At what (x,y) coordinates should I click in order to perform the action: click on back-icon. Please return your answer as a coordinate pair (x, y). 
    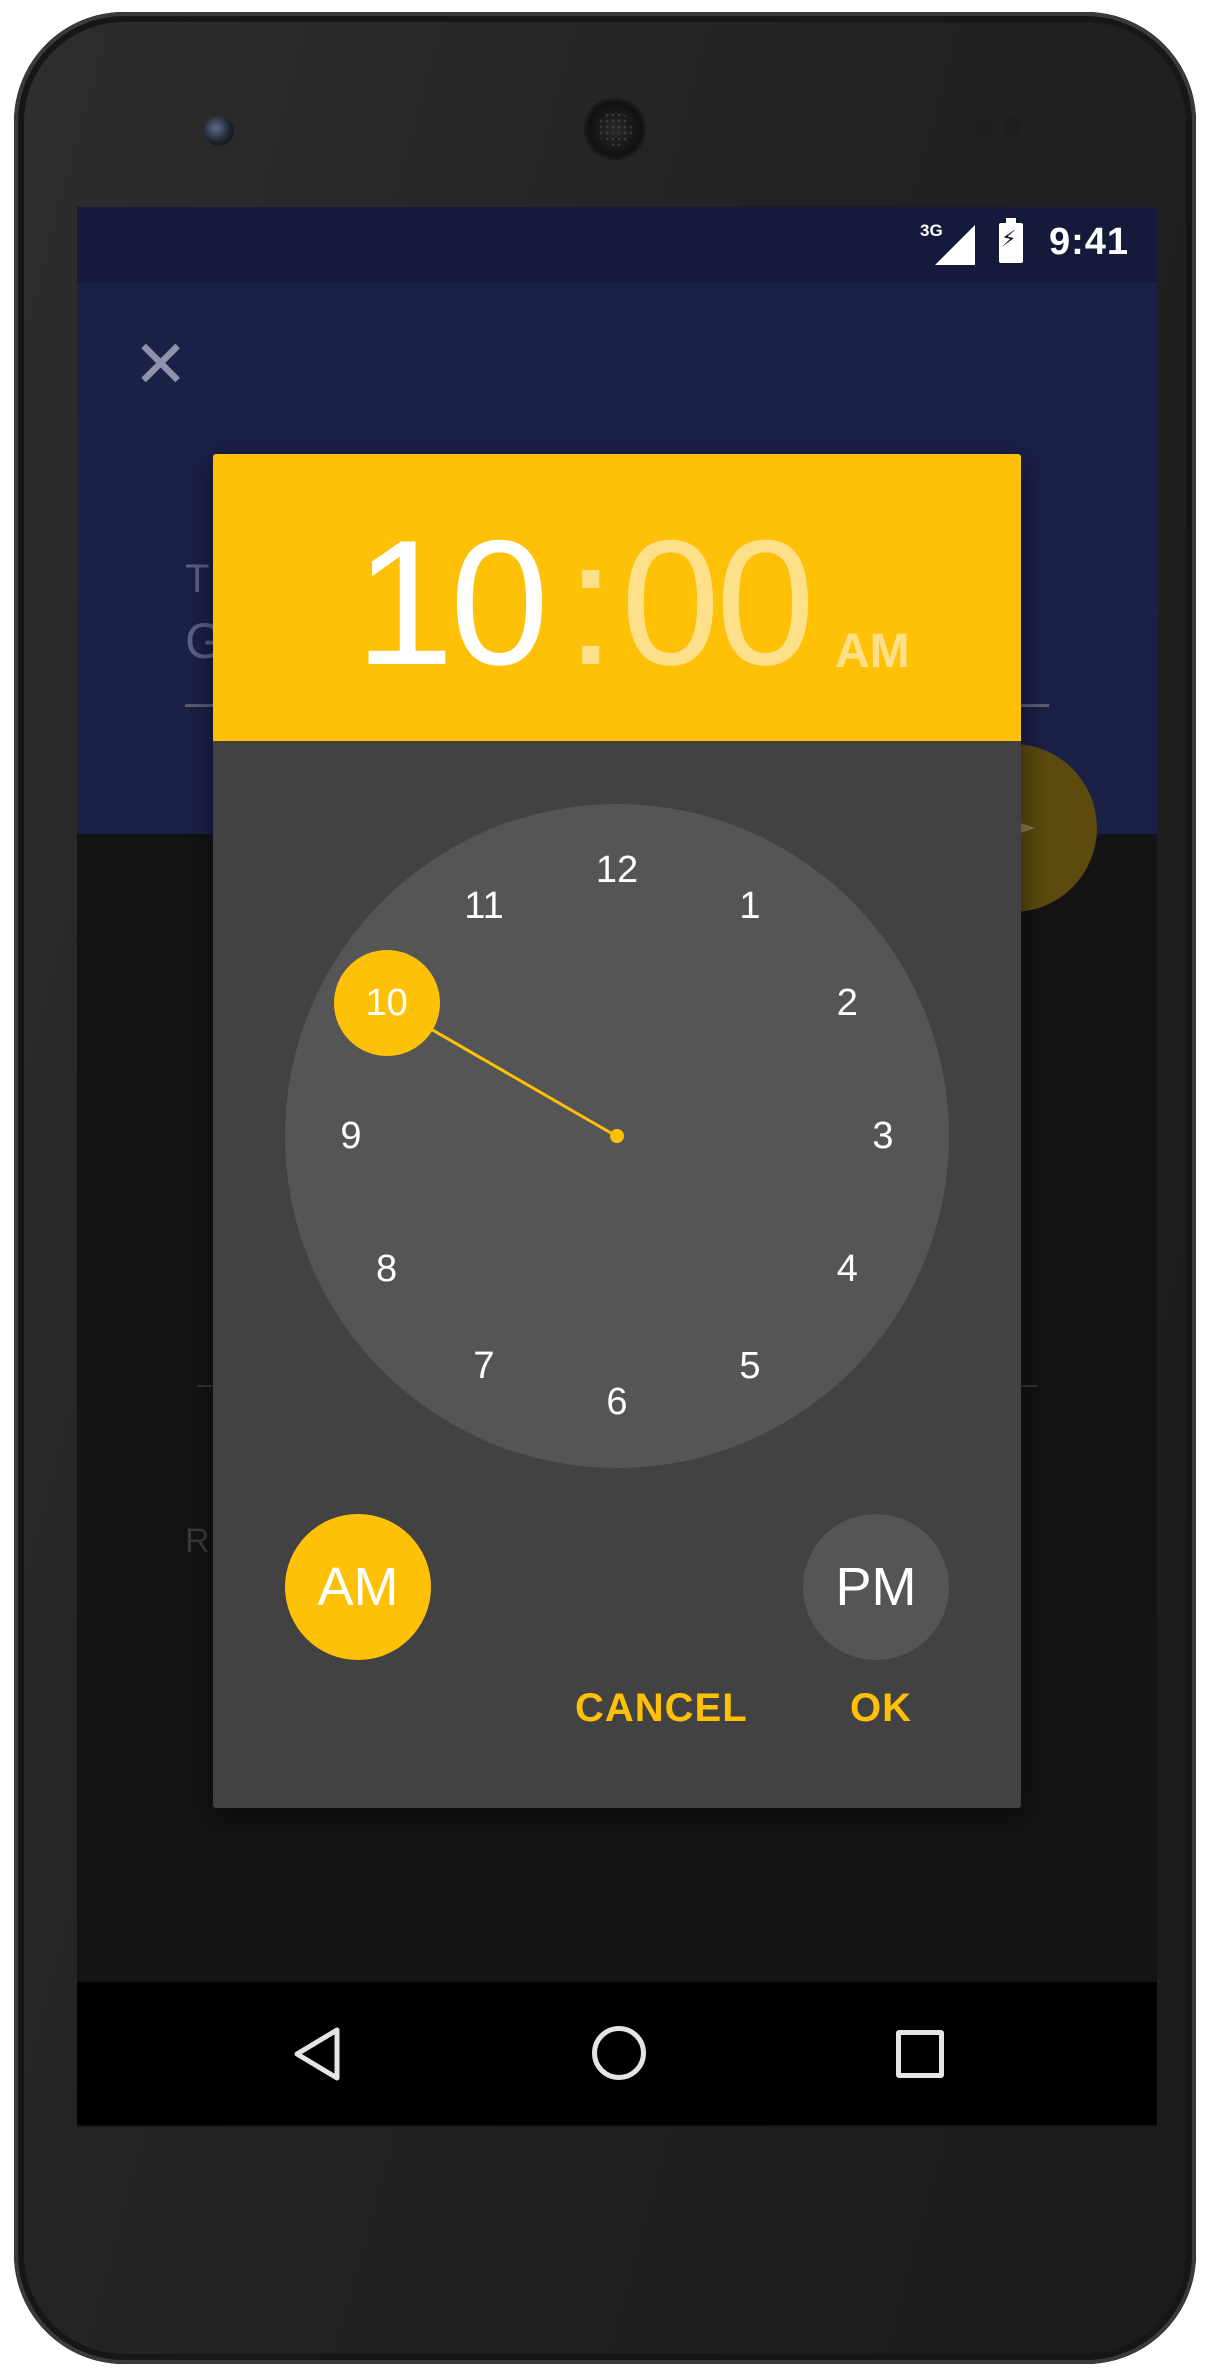
    Looking at the image, I should click on (317, 2054).